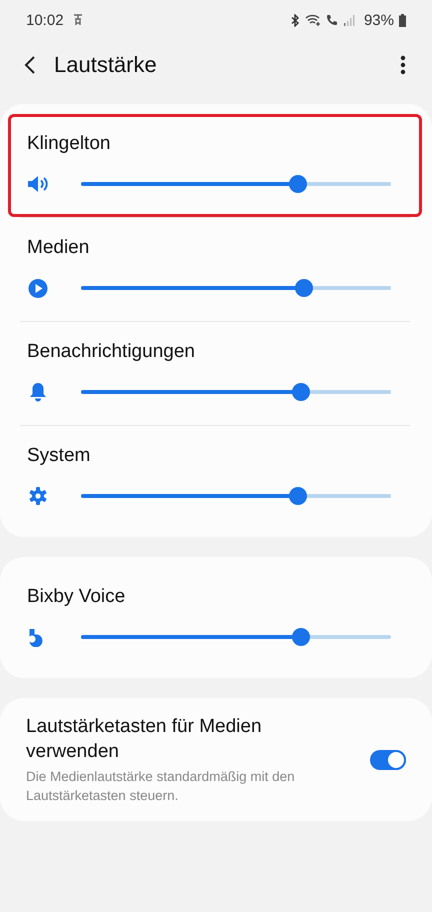  What do you see at coordinates (58, 248) in the screenshot?
I see `volume-label: Medien` at bounding box center [58, 248].